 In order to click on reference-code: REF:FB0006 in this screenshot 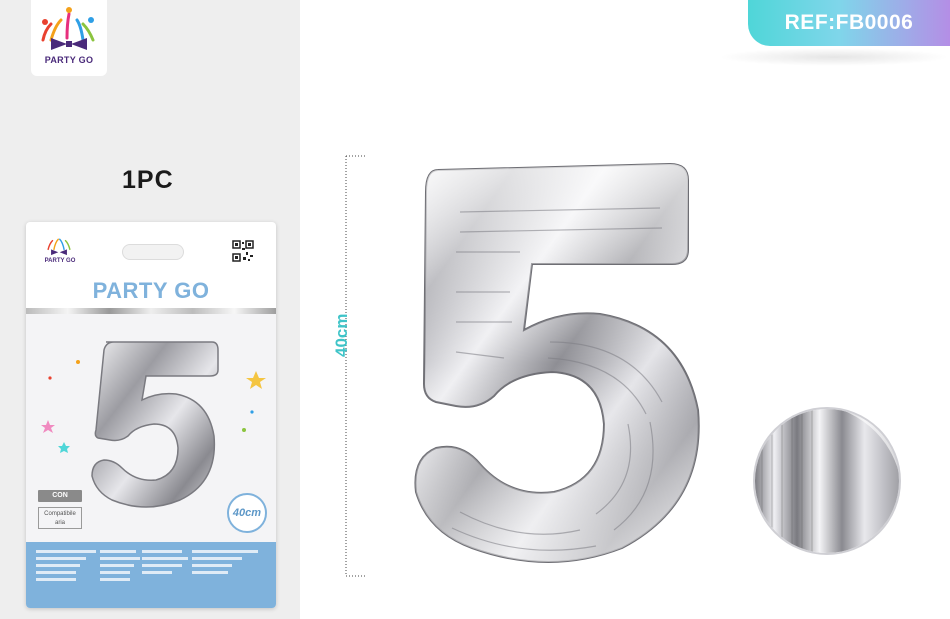, I will do `click(849, 22)`.